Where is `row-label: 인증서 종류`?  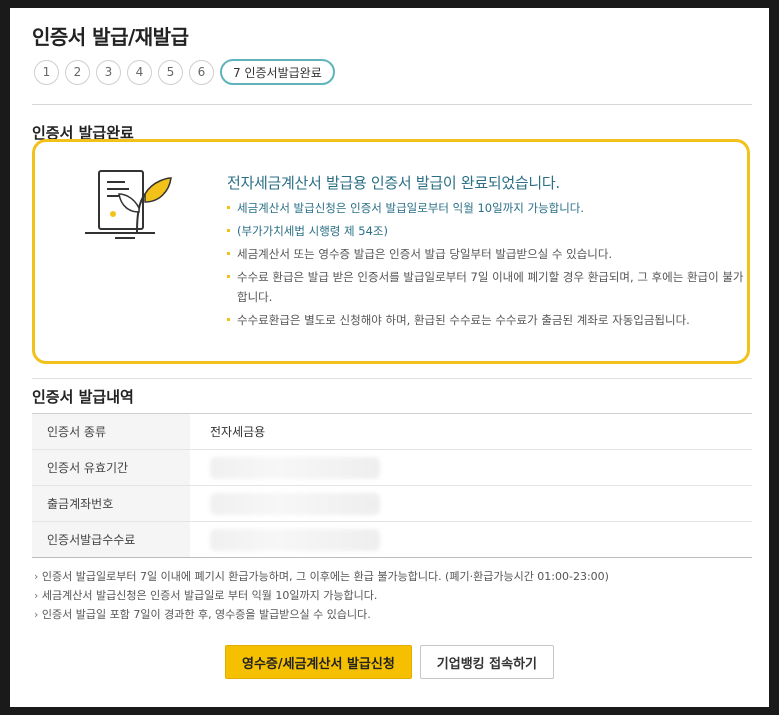 row-label: 인증서 종류 is located at coordinates (111, 431).